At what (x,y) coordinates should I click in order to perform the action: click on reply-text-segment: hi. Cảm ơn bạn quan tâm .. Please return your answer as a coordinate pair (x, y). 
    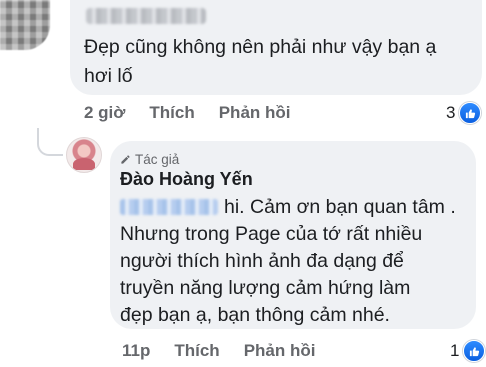
    Looking at the image, I should click on (340, 207).